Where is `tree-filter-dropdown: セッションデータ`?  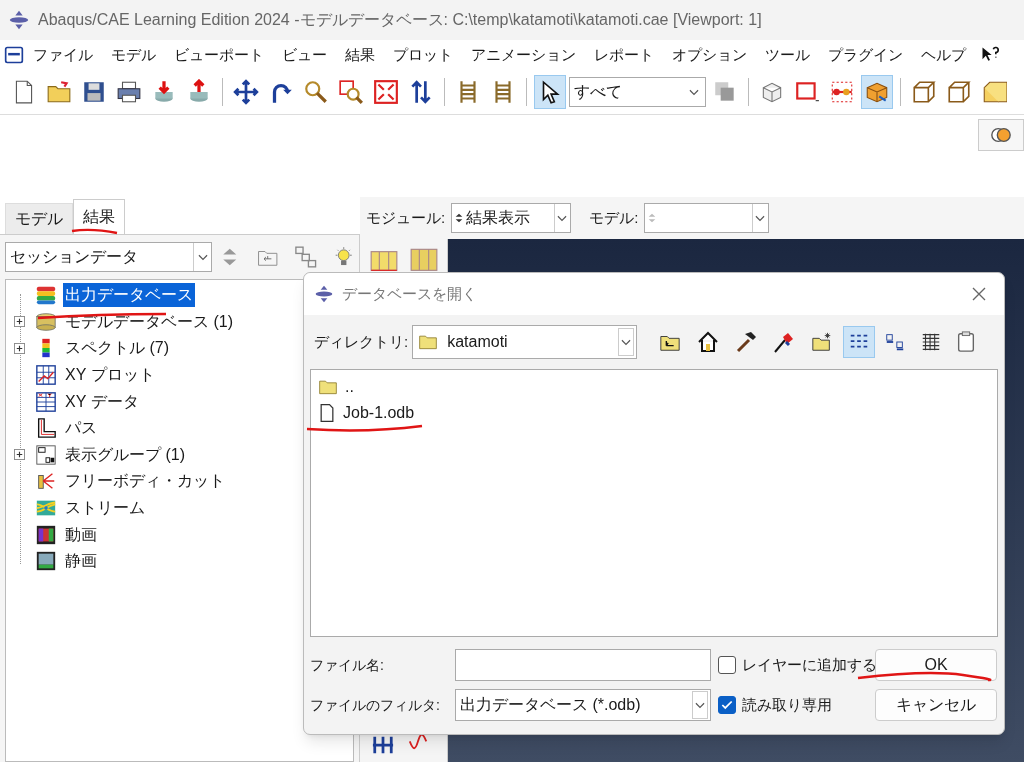
tree-filter-dropdown: セッションデータ is located at coordinates (109, 257).